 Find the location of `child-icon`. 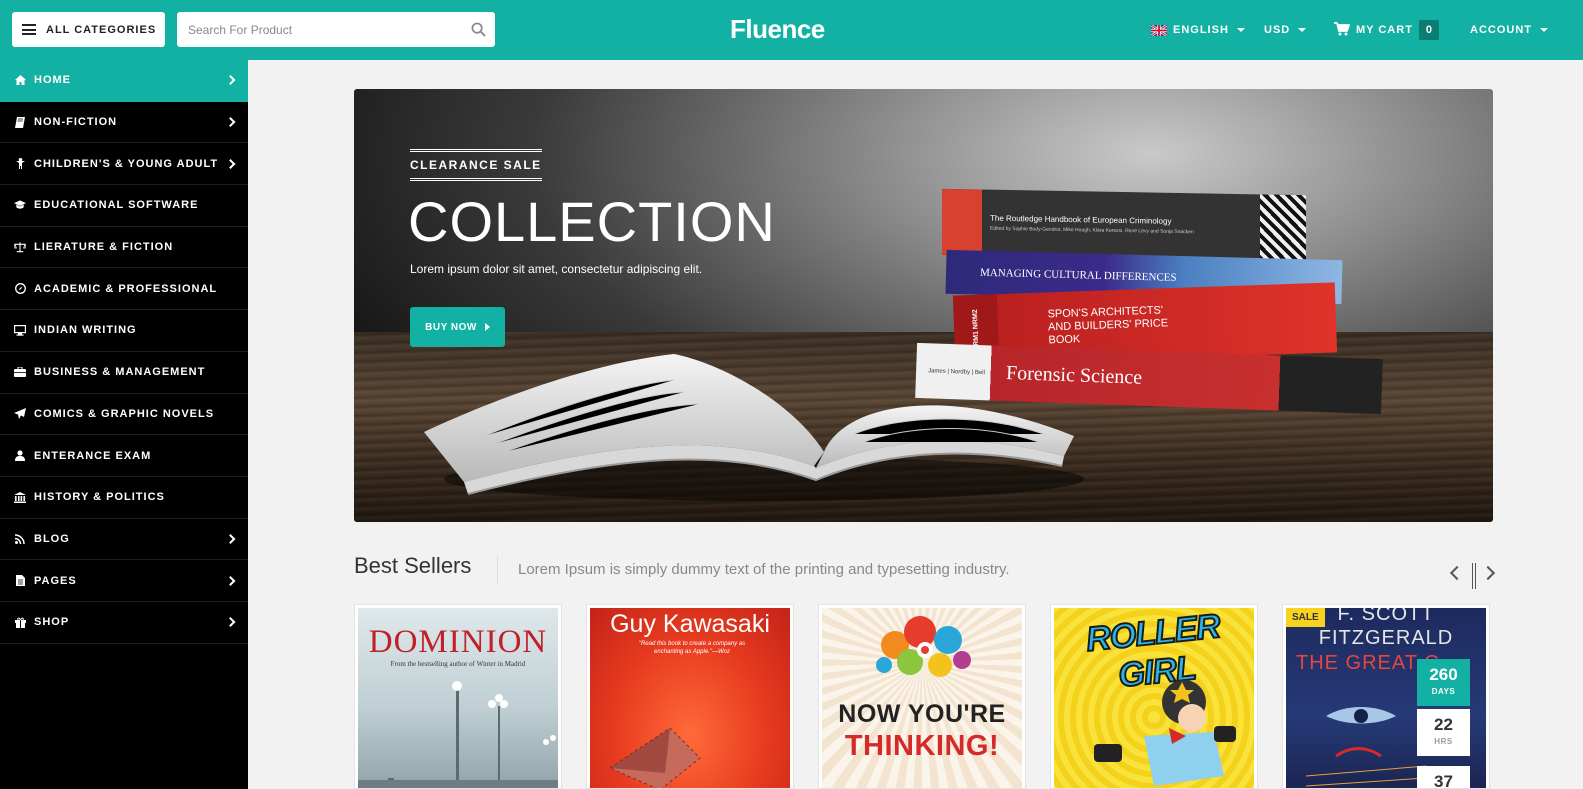

child-icon is located at coordinates (20, 164).